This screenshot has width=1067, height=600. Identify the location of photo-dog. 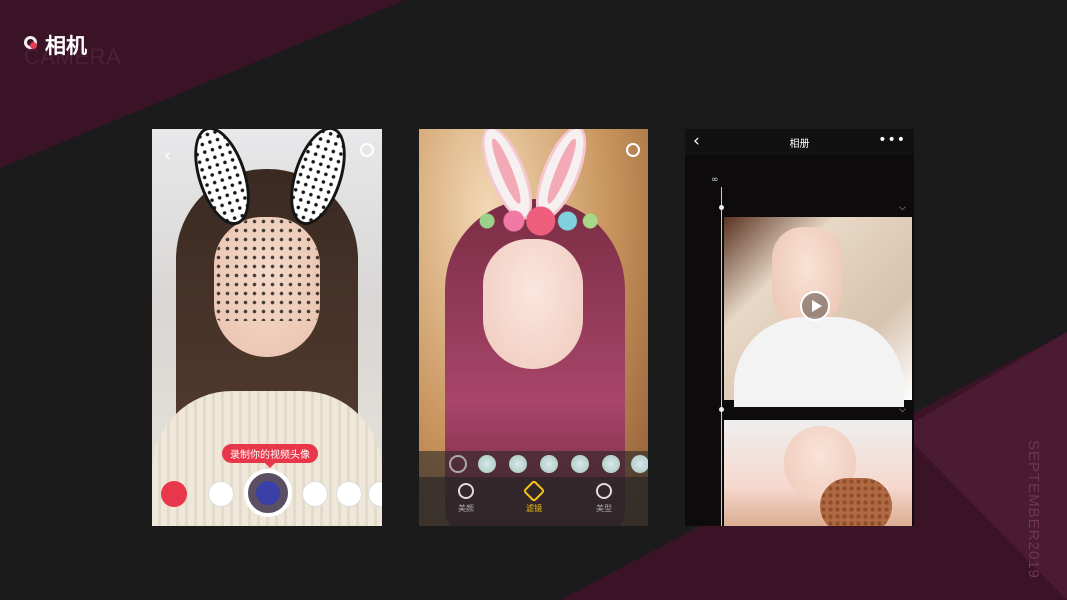
(856, 502).